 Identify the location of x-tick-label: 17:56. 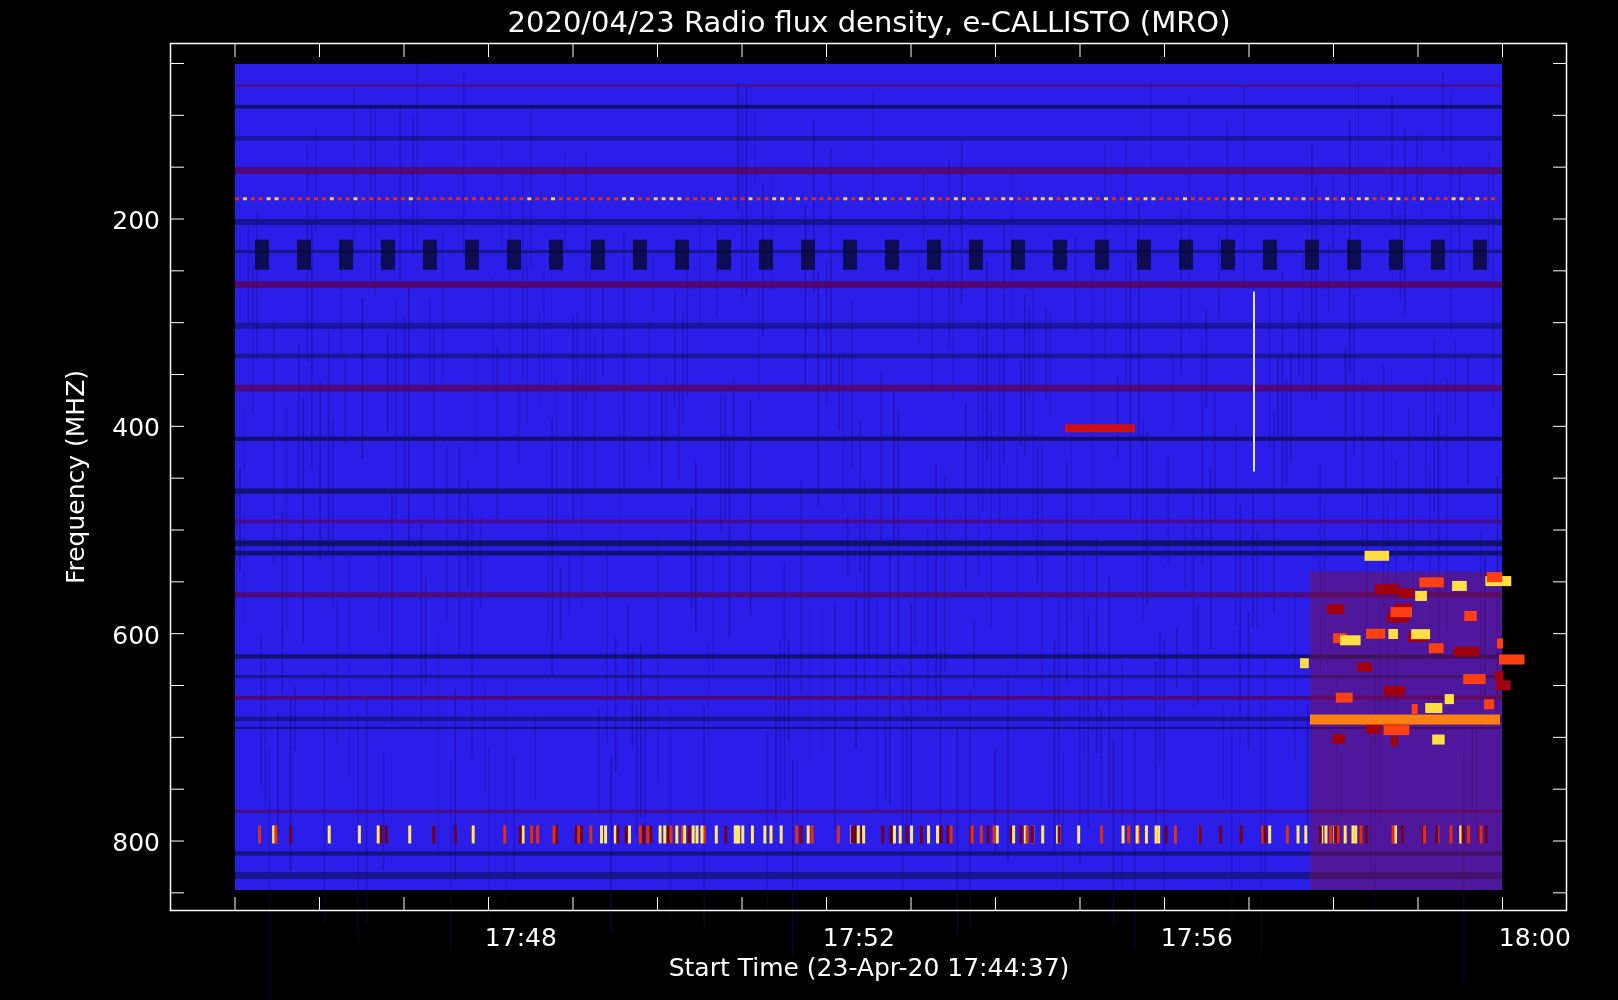
(1196, 937).